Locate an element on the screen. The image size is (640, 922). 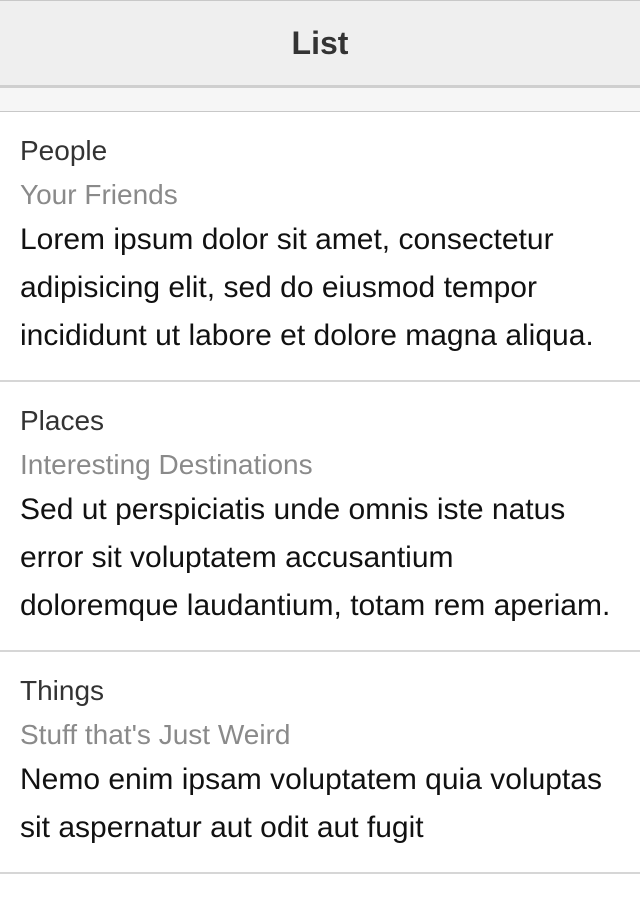
list-item-title: People is located at coordinates (64, 150).